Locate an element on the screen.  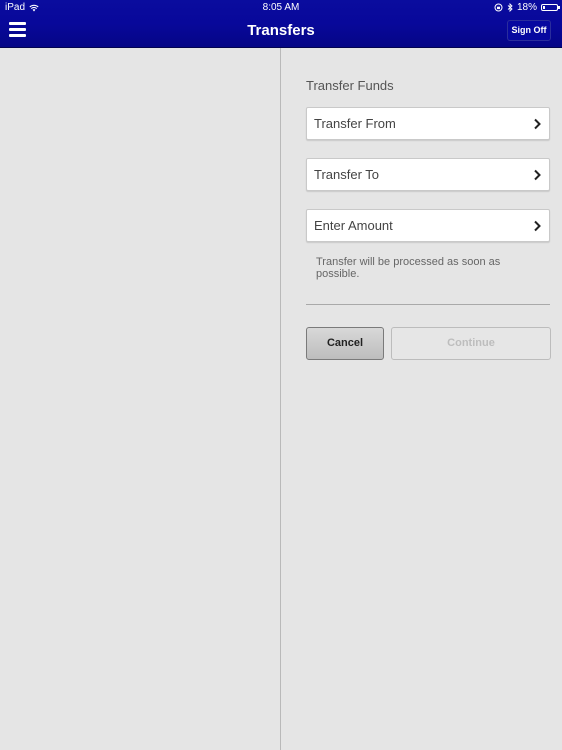
enter-amount-field: Enter Amount is located at coordinates (428, 225).